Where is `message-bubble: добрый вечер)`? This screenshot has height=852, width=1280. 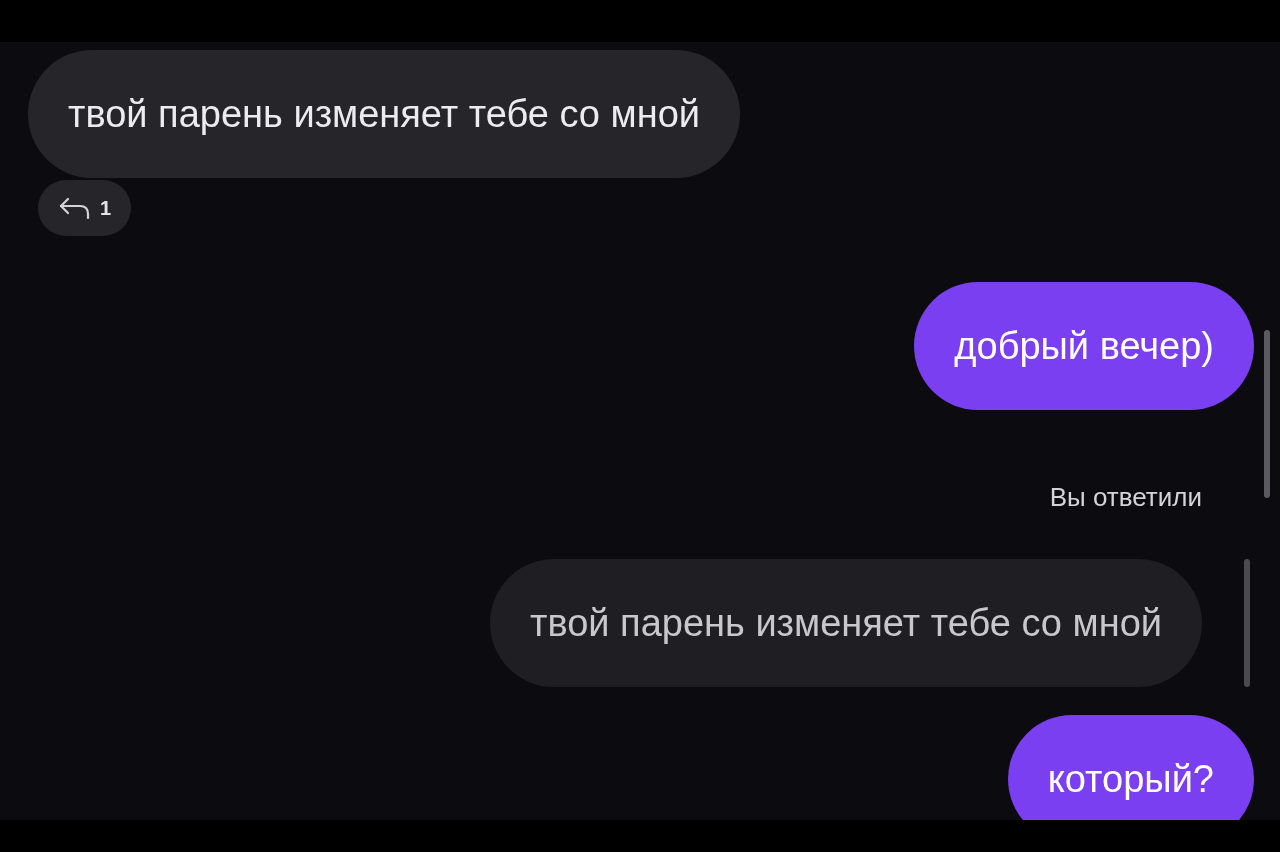 message-bubble: добрый вечер) is located at coordinates (1084, 346).